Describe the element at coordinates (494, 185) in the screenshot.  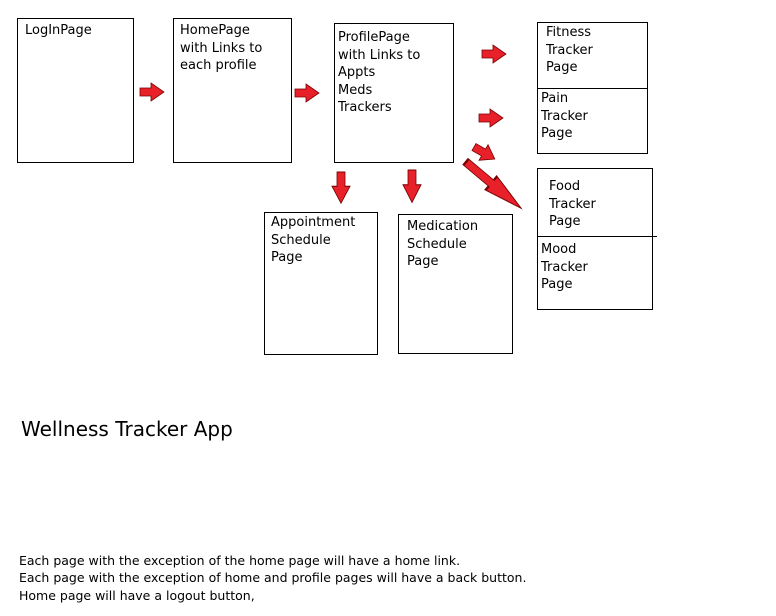
I see `arrow-profile-to-food` at that location.